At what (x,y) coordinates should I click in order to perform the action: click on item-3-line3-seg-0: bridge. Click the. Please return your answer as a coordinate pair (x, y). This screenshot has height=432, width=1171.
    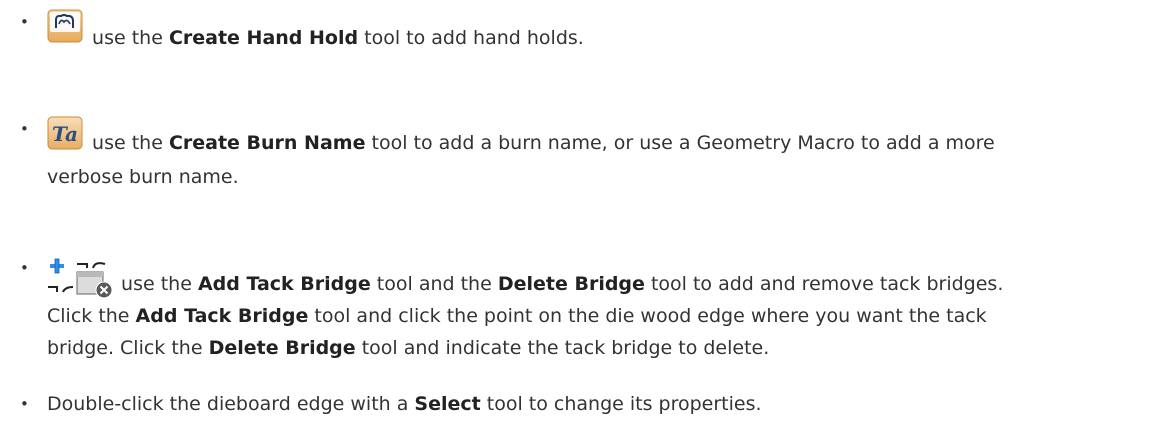
    Looking at the image, I should click on (128, 348).